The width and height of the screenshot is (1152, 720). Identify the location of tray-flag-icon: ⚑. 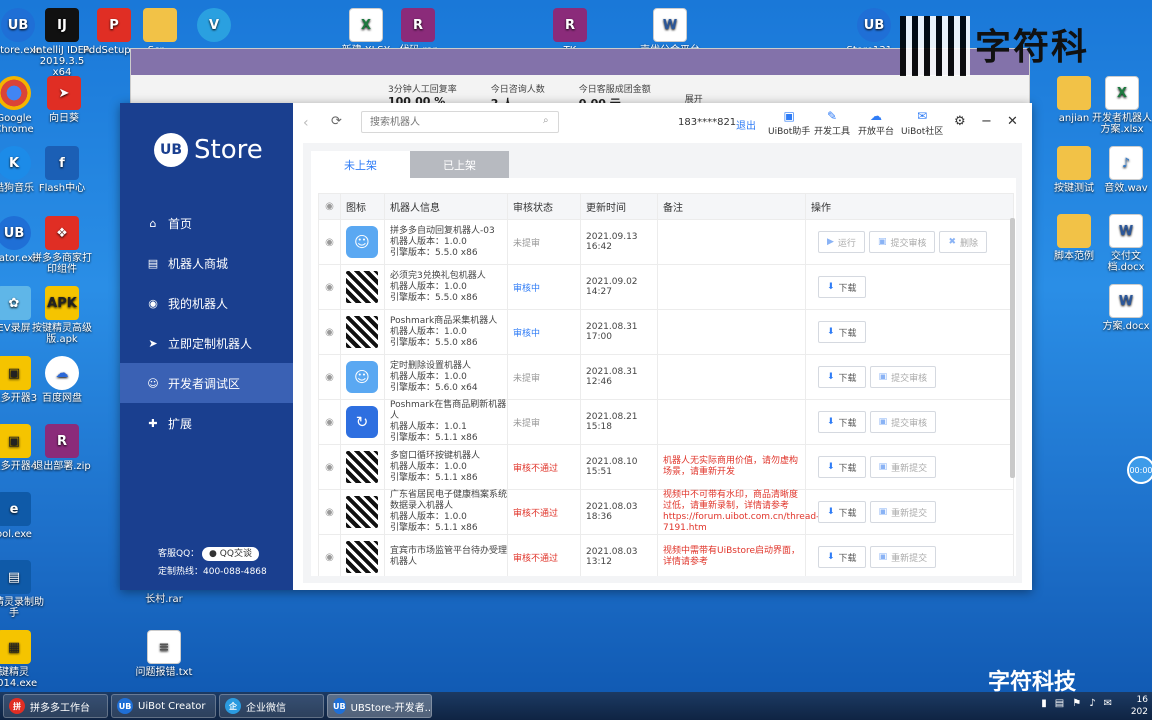
(1076, 703).